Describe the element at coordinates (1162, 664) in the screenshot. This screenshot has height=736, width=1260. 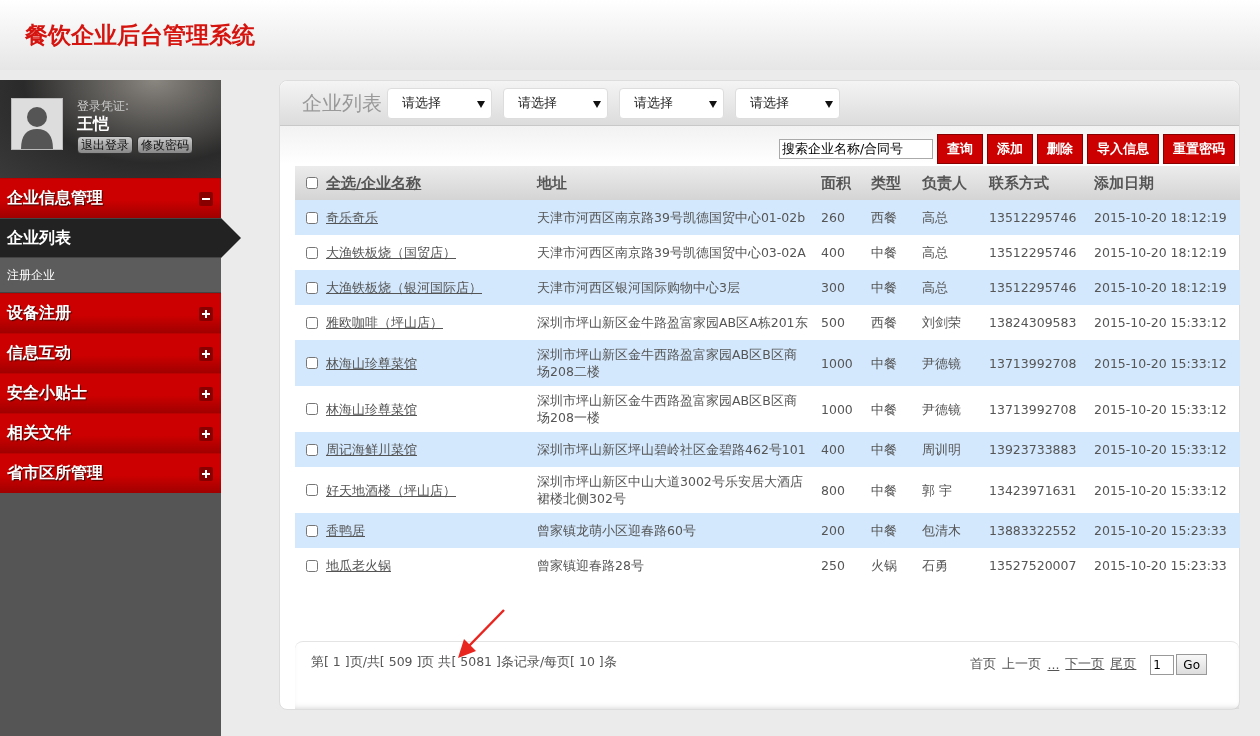
I see `page-input: 1` at that location.